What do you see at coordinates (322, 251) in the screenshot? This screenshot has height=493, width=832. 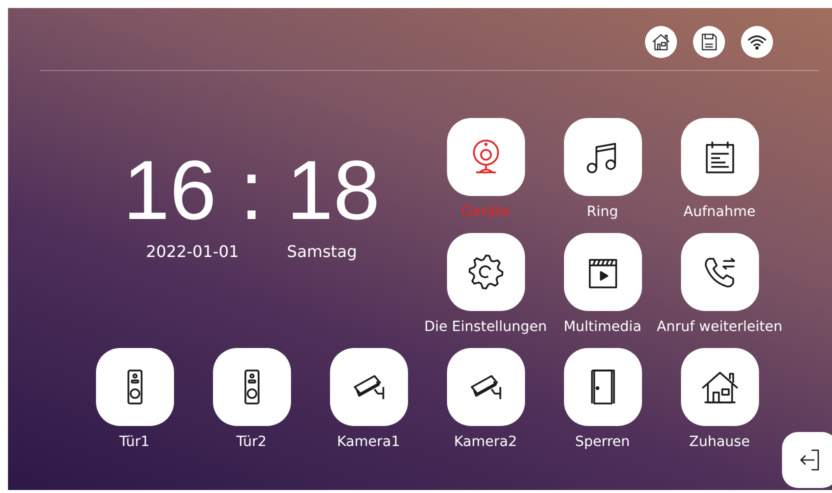 I see `weekday-text: Samstag` at bounding box center [322, 251].